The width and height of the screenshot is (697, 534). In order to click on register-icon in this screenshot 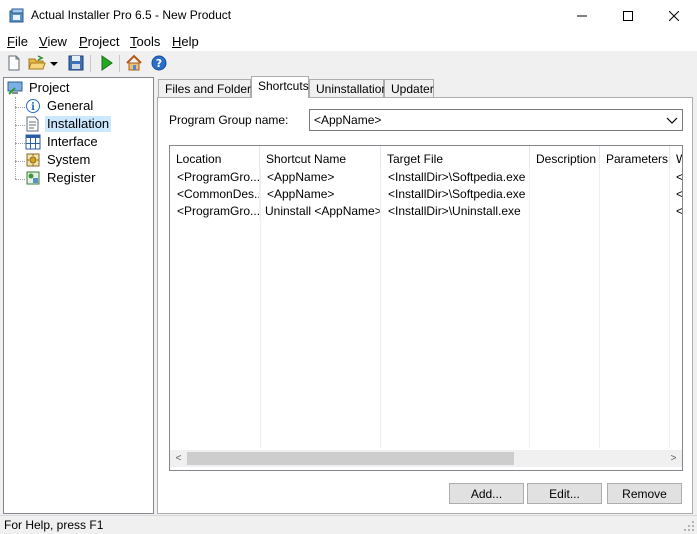, I will do `click(33, 178)`.